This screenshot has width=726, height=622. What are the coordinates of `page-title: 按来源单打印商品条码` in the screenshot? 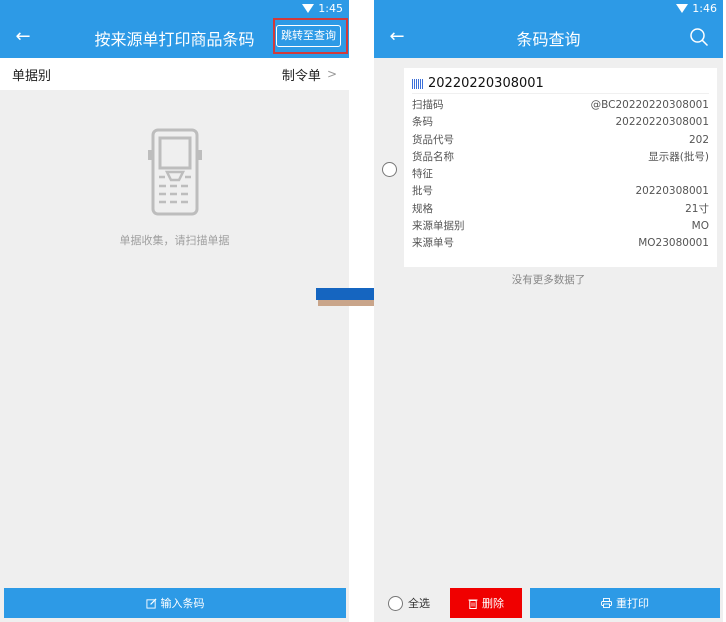 It's located at (174, 39).